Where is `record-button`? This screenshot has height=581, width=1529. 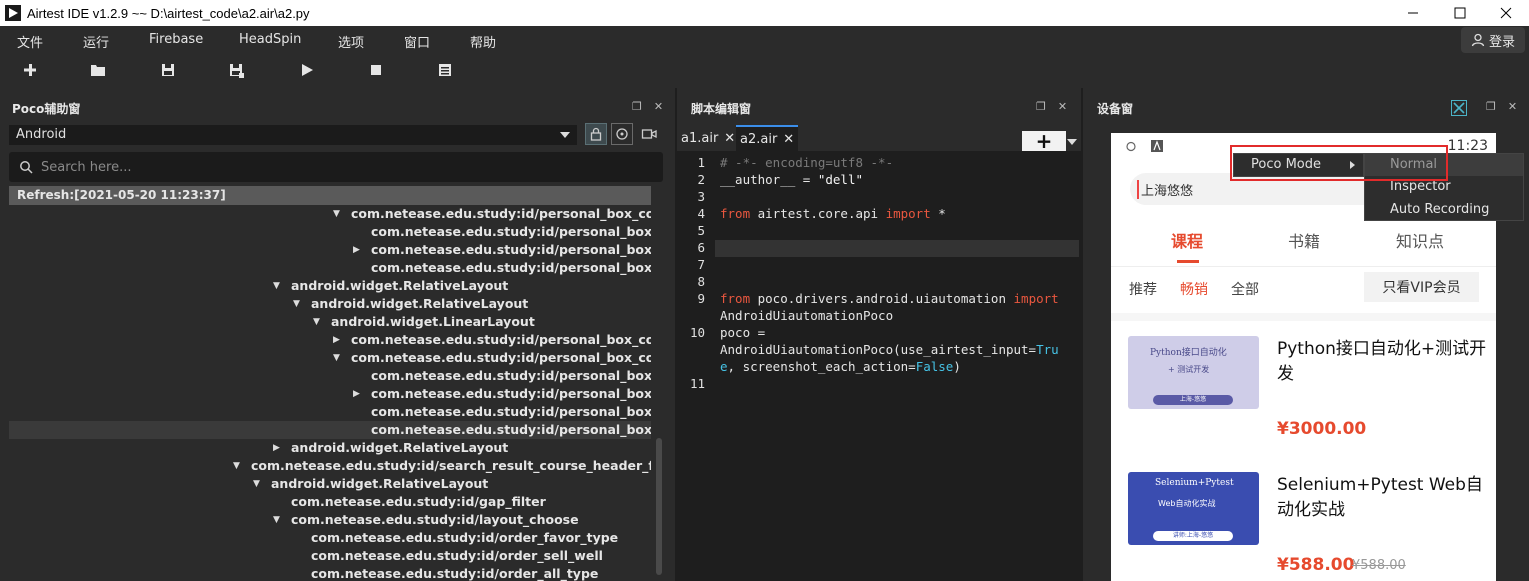
record-button is located at coordinates (649, 134).